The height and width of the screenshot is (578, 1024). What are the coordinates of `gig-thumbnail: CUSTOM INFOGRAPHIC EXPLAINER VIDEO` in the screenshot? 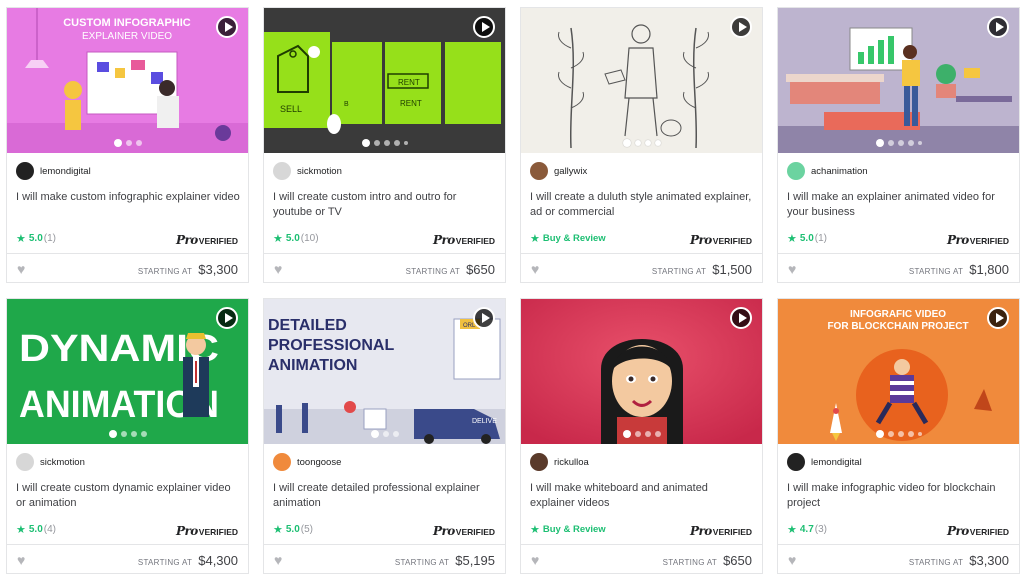 It's located at (127, 80).